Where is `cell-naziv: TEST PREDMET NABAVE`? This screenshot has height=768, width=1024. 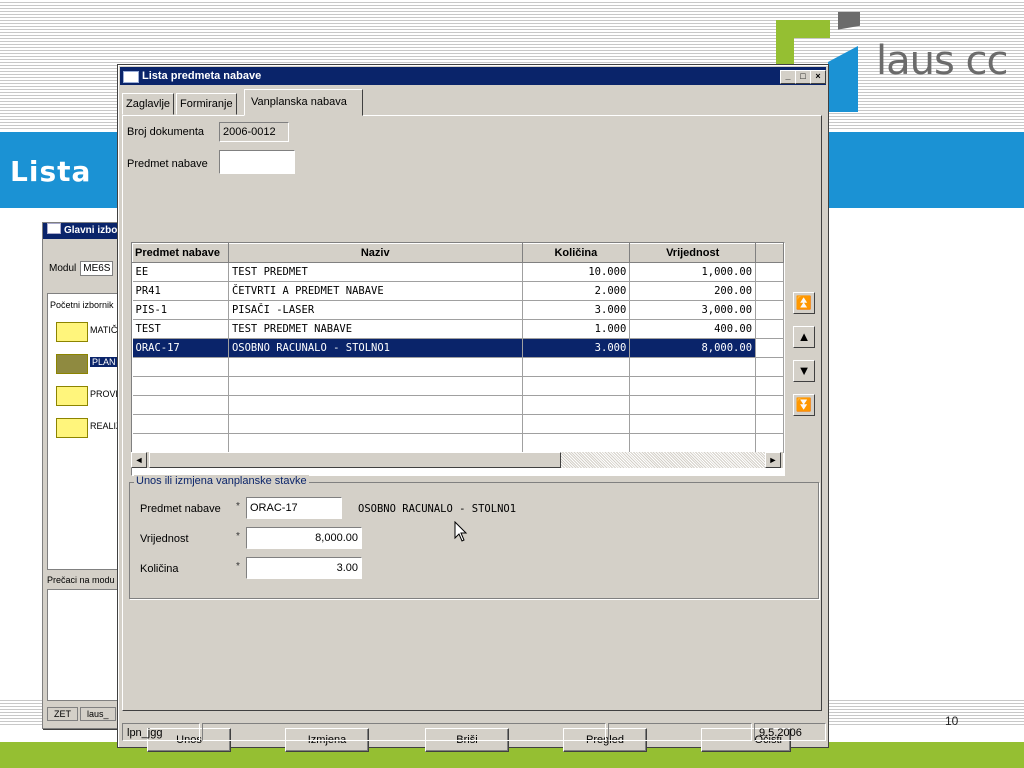
cell-naziv: TEST PREDMET NABAVE is located at coordinates (375, 329).